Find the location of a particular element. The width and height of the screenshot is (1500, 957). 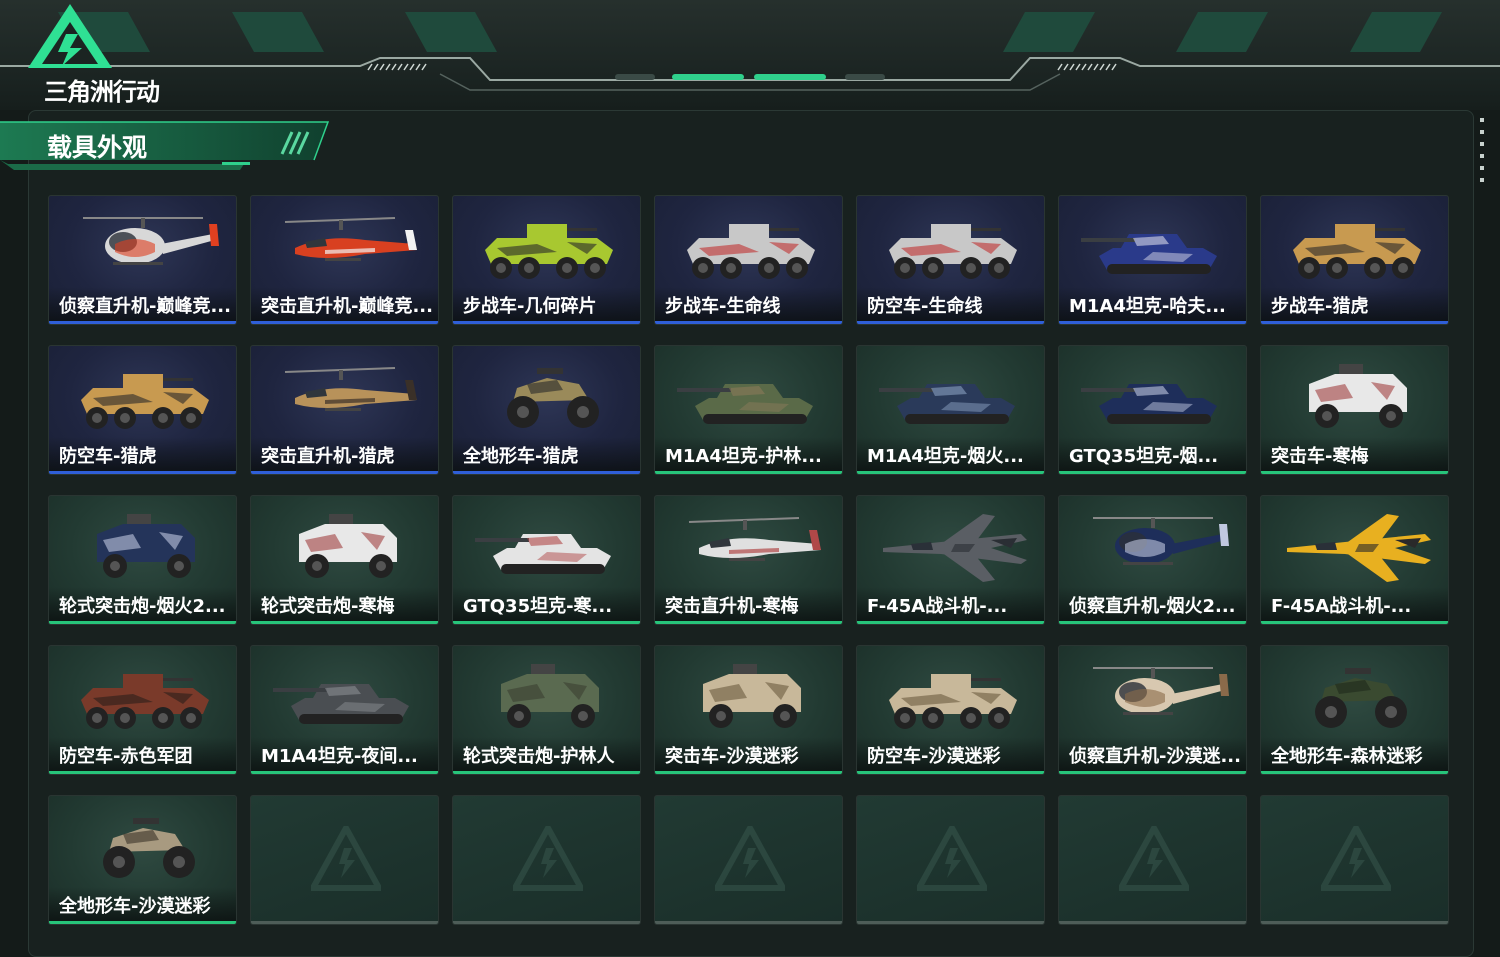

vehicle-skin-card: 突击直升机-寒梅 is located at coordinates (748, 560).